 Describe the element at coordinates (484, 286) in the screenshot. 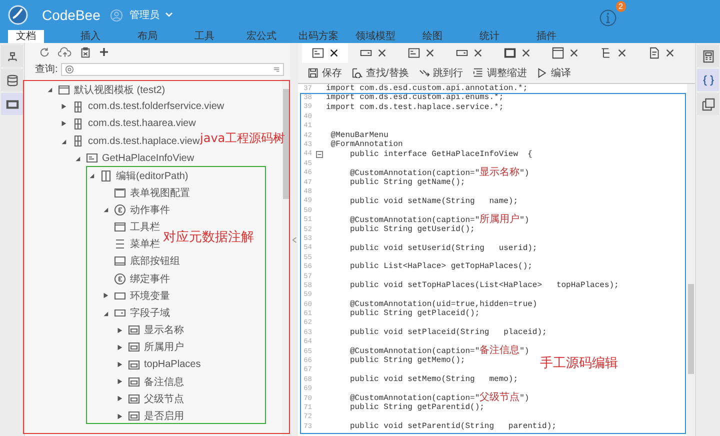

I see `code-line: public void setTopHaPlaces(List<HaPlace> topHaPlaces);` at that location.